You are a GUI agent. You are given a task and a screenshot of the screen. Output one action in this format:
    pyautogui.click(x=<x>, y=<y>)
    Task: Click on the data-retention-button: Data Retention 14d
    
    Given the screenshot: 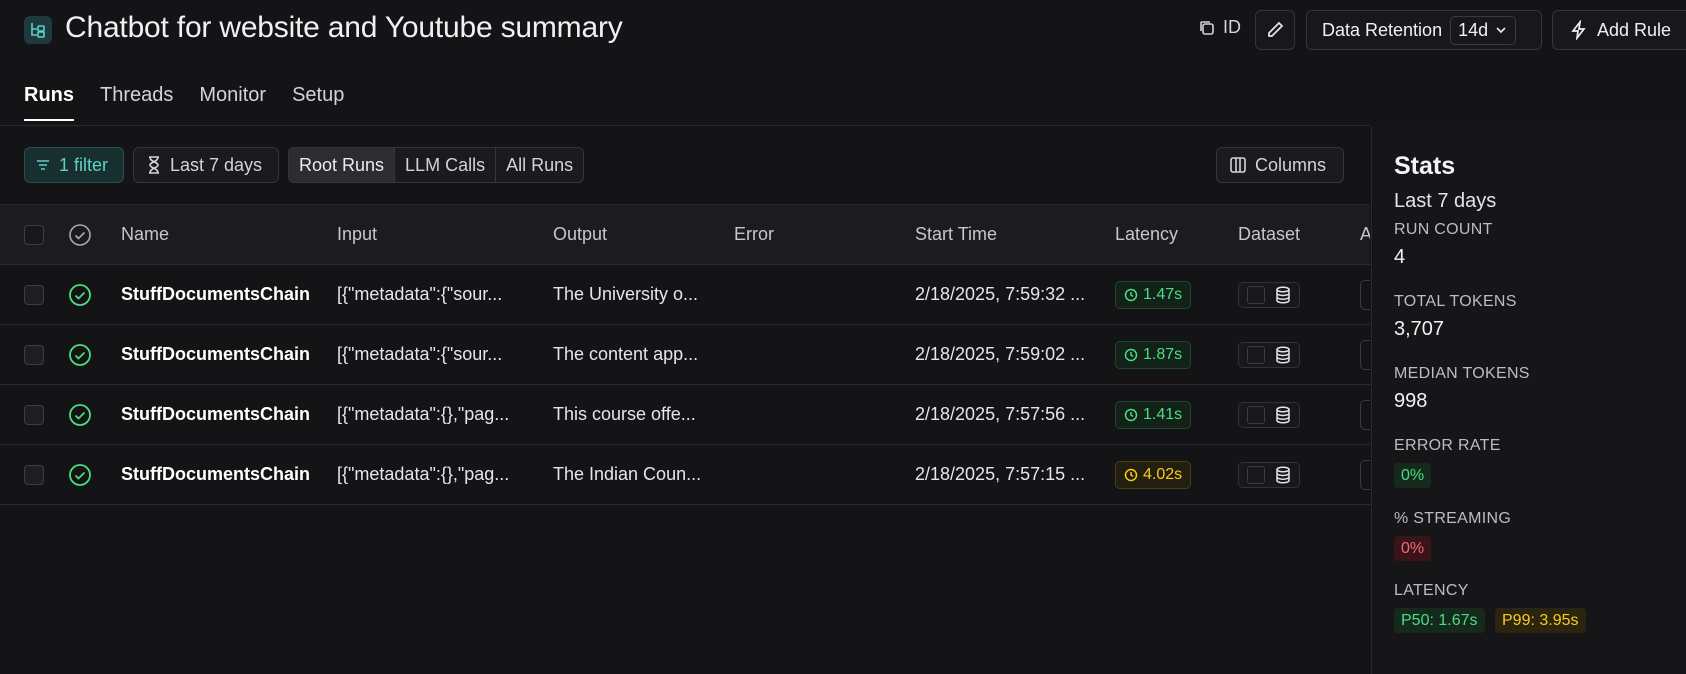 What is the action you would take?
    pyautogui.click(x=1424, y=30)
    